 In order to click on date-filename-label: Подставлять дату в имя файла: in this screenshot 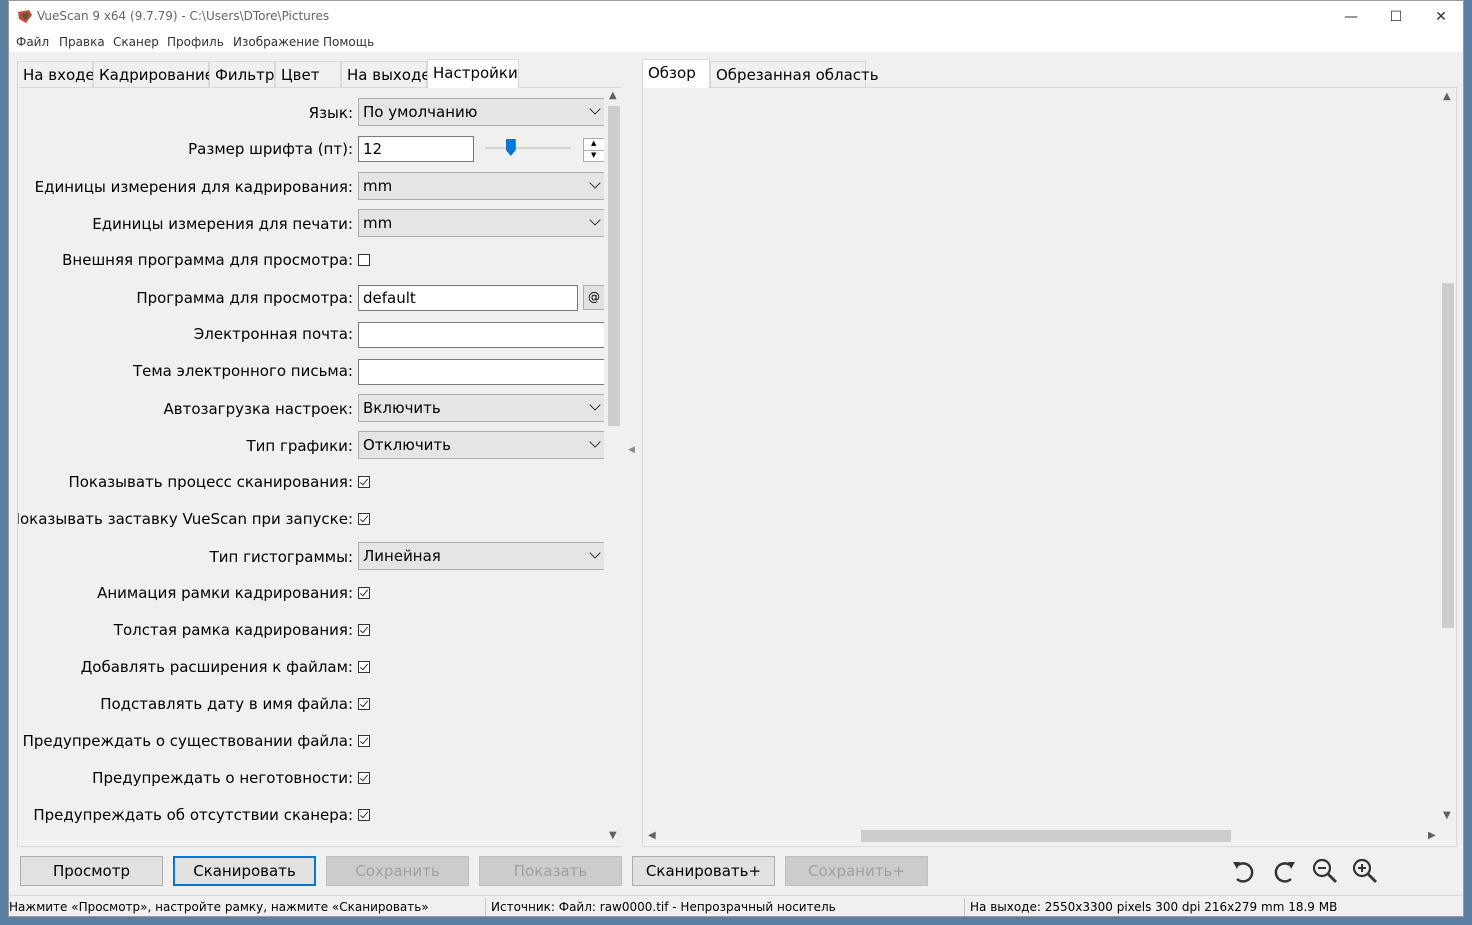, I will do `click(226, 704)`.